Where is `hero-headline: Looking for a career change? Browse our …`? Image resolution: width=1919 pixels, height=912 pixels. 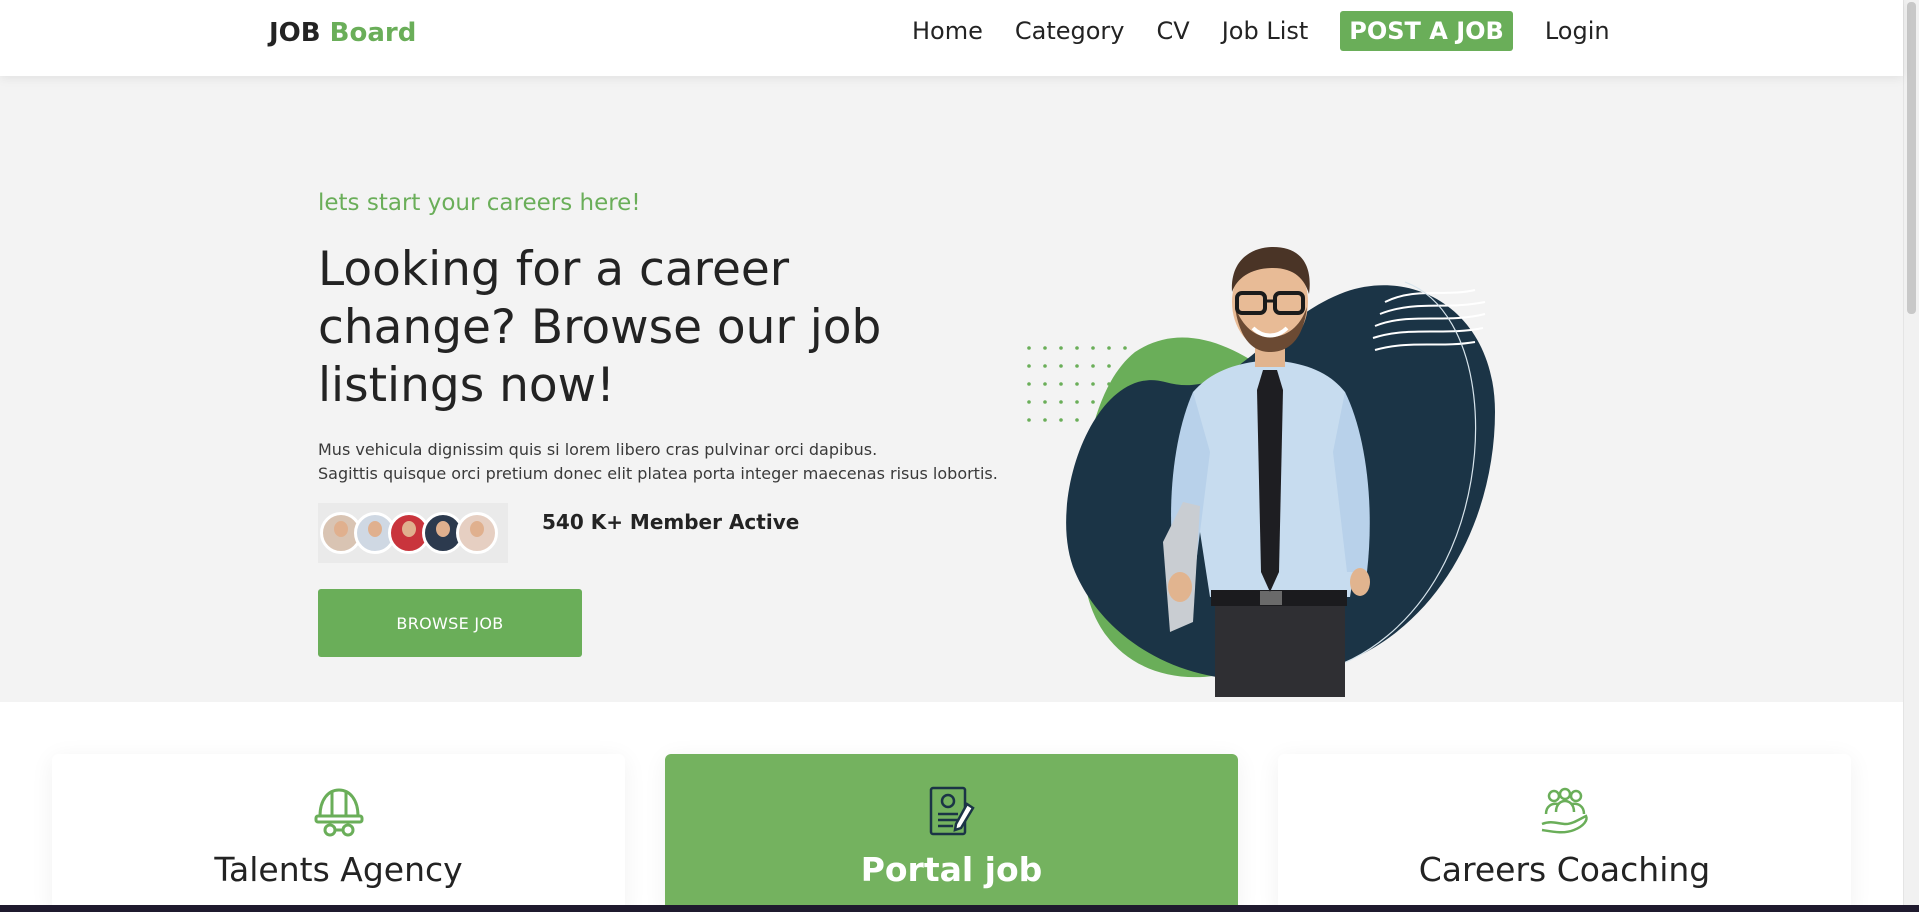
hero-headline: Looking for a career change? Browse our … is located at coordinates (600, 327).